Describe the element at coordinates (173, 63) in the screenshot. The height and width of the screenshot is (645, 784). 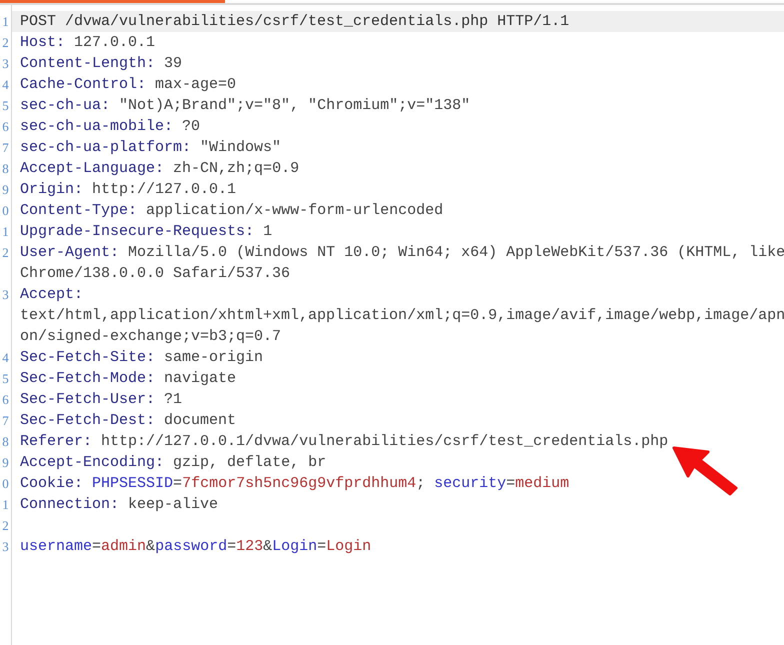
I see `header-value: 39` at that location.